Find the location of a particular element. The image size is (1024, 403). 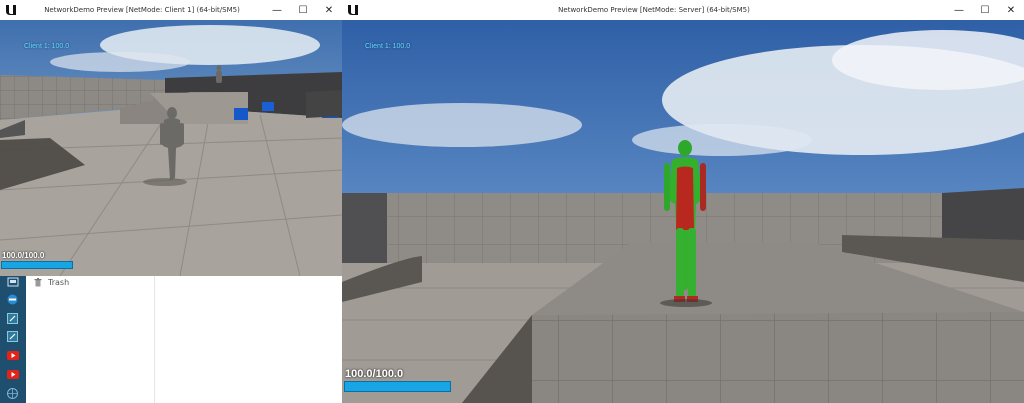

file-panel: Trash is located at coordinates (184, 339).